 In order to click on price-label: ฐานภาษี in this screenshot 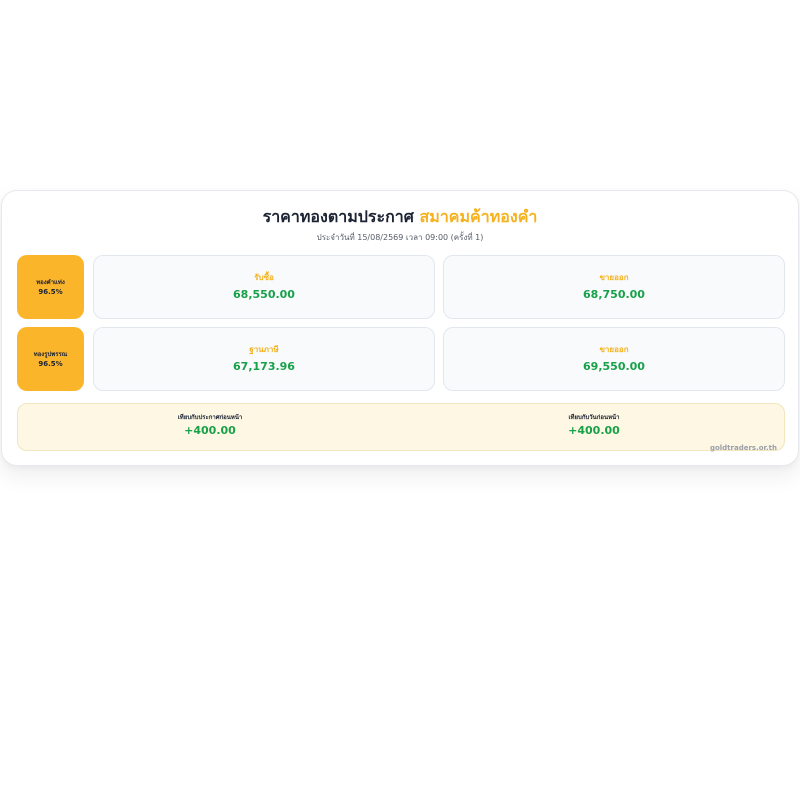, I will do `click(264, 349)`.